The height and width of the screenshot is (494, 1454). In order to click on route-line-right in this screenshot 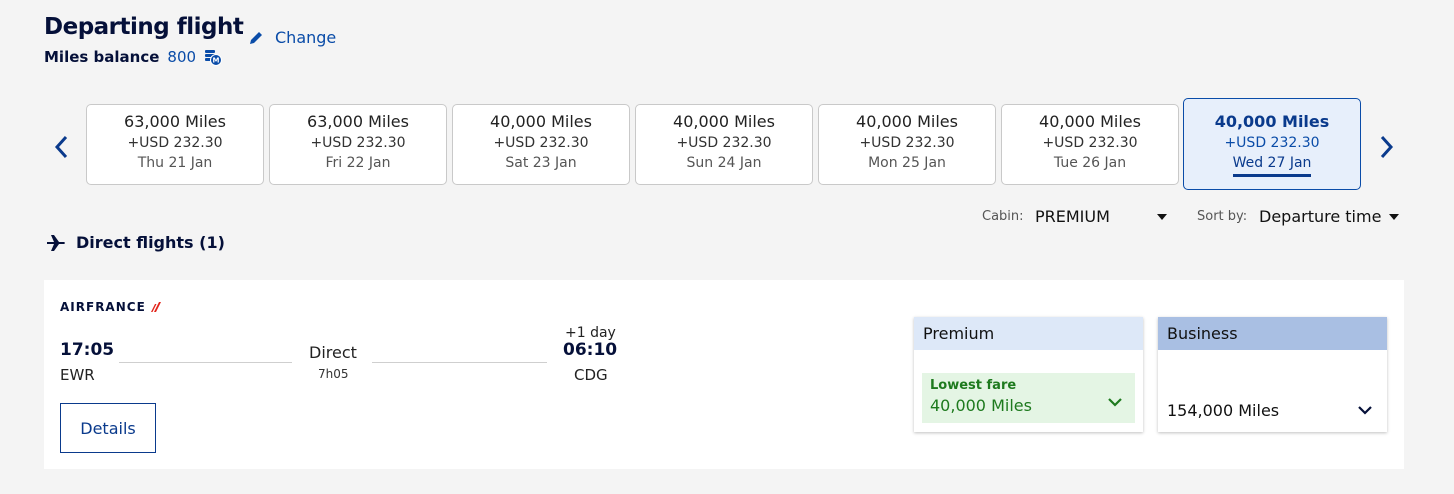, I will do `click(459, 362)`.